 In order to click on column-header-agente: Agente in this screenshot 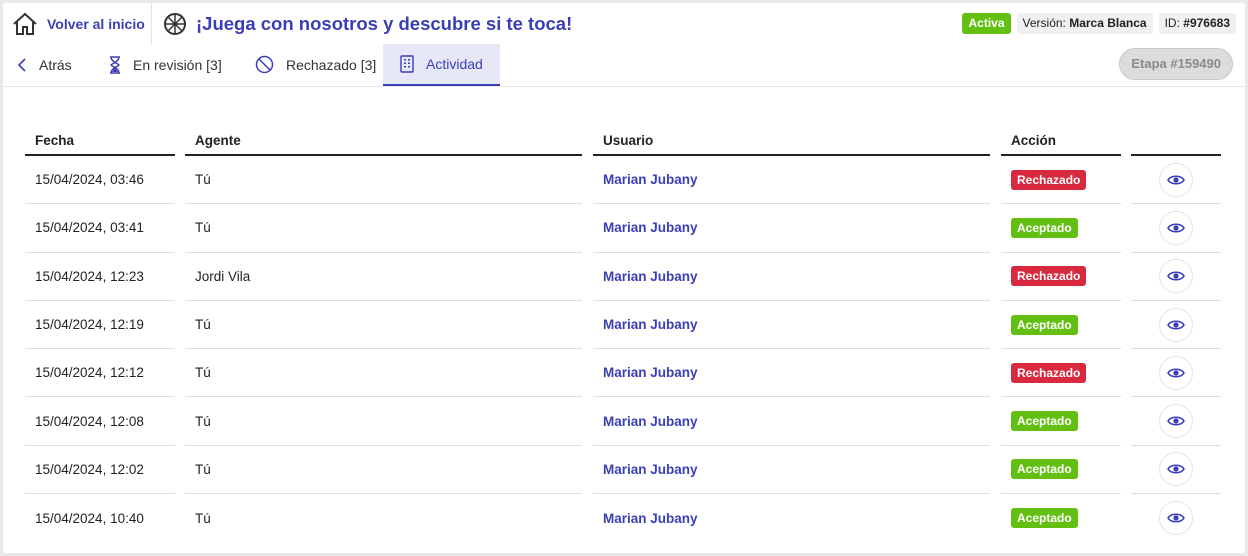, I will do `click(383, 141)`.